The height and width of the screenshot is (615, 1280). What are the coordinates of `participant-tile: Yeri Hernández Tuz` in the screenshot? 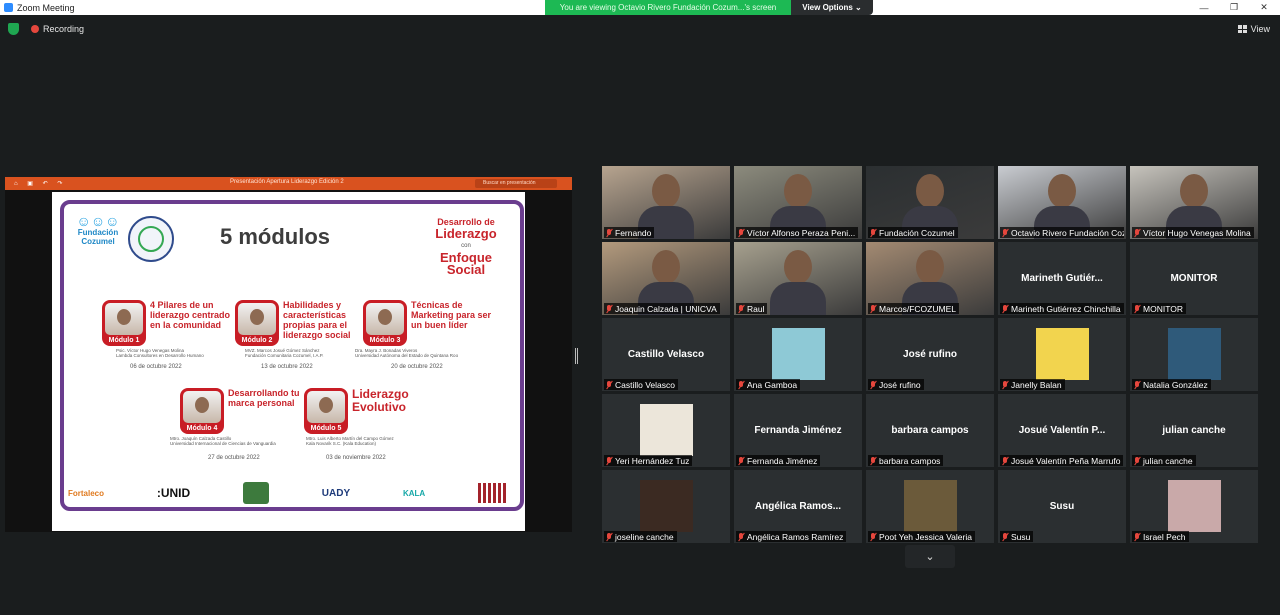 It's located at (666, 430).